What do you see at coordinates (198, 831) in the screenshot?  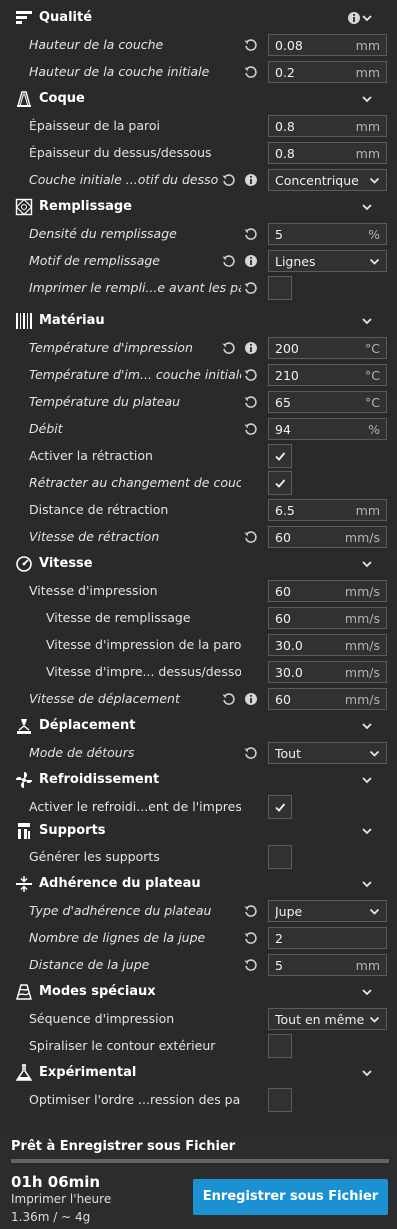 I see `category-support: Supports` at bounding box center [198, 831].